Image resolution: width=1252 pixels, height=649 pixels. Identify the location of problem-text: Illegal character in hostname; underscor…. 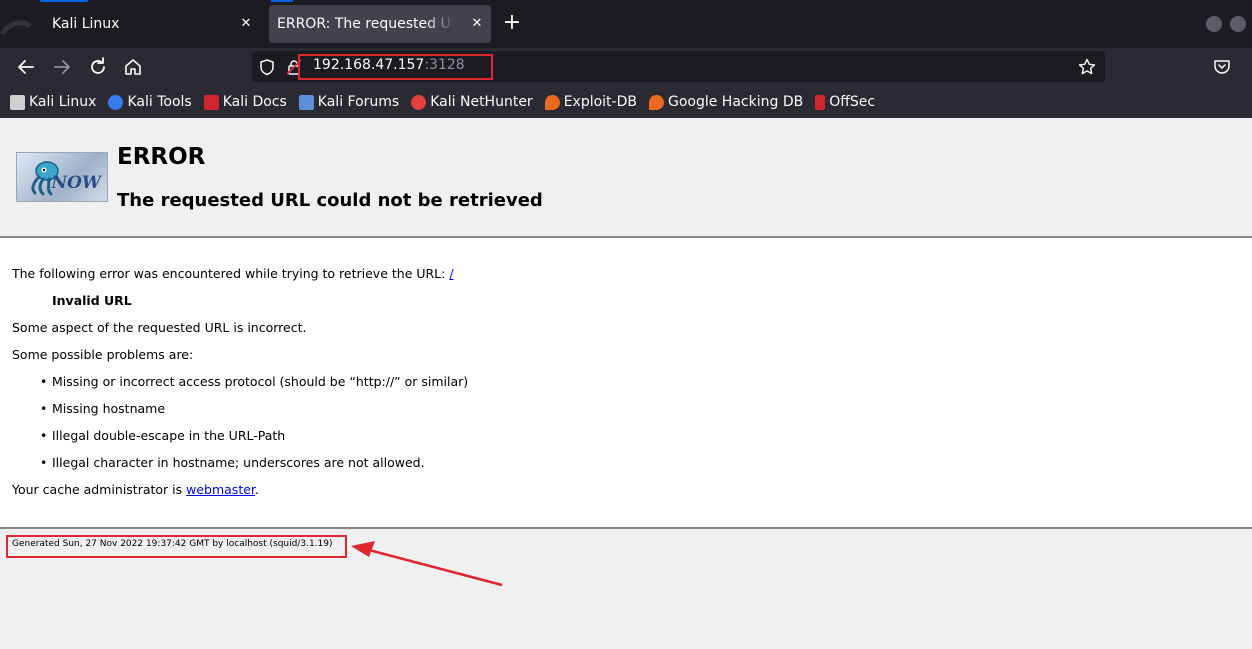
(238, 462).